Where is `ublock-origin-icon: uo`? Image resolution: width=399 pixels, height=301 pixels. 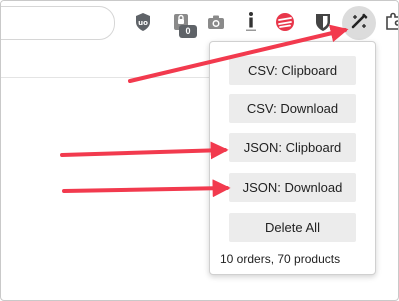 ublock-origin-icon: uo is located at coordinates (143, 22).